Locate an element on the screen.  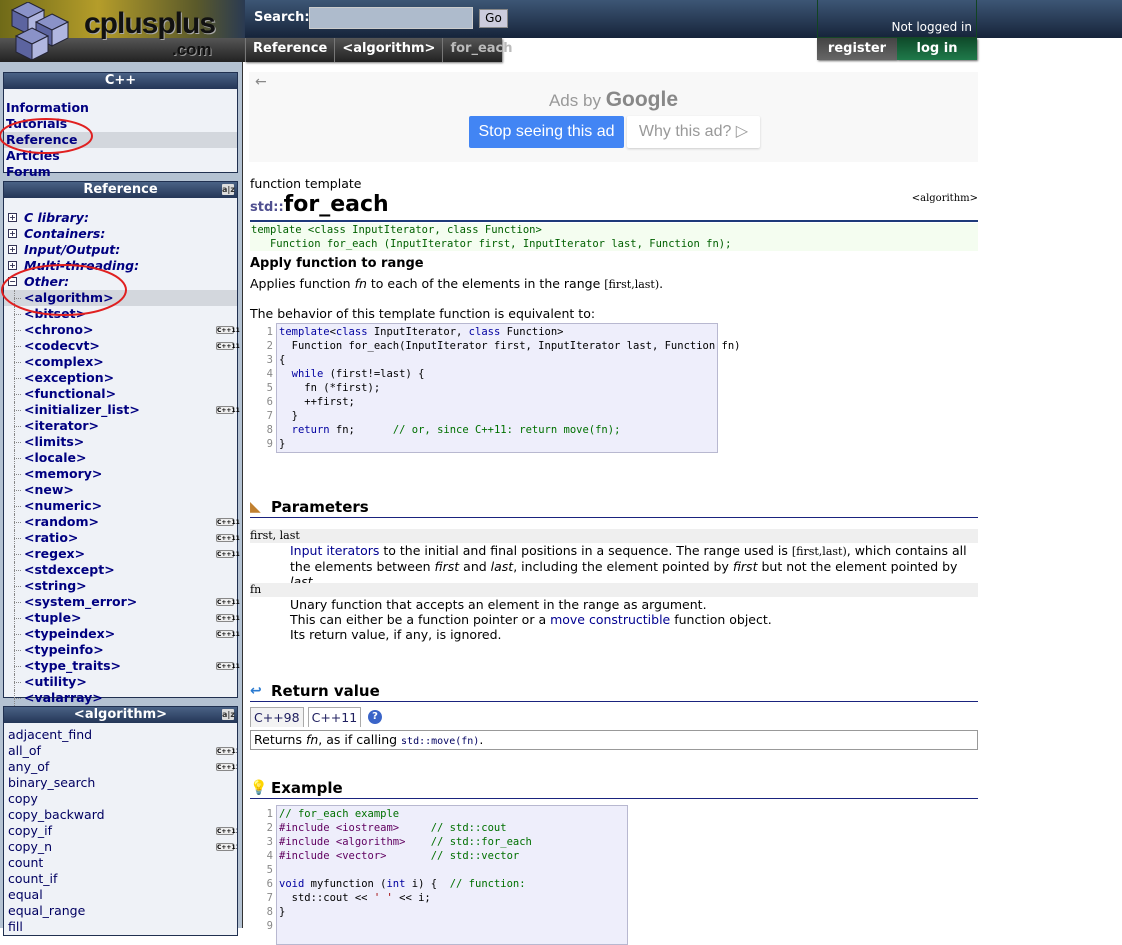
sidebar-header-item: <ratio> C++11 is located at coordinates (122, 538).